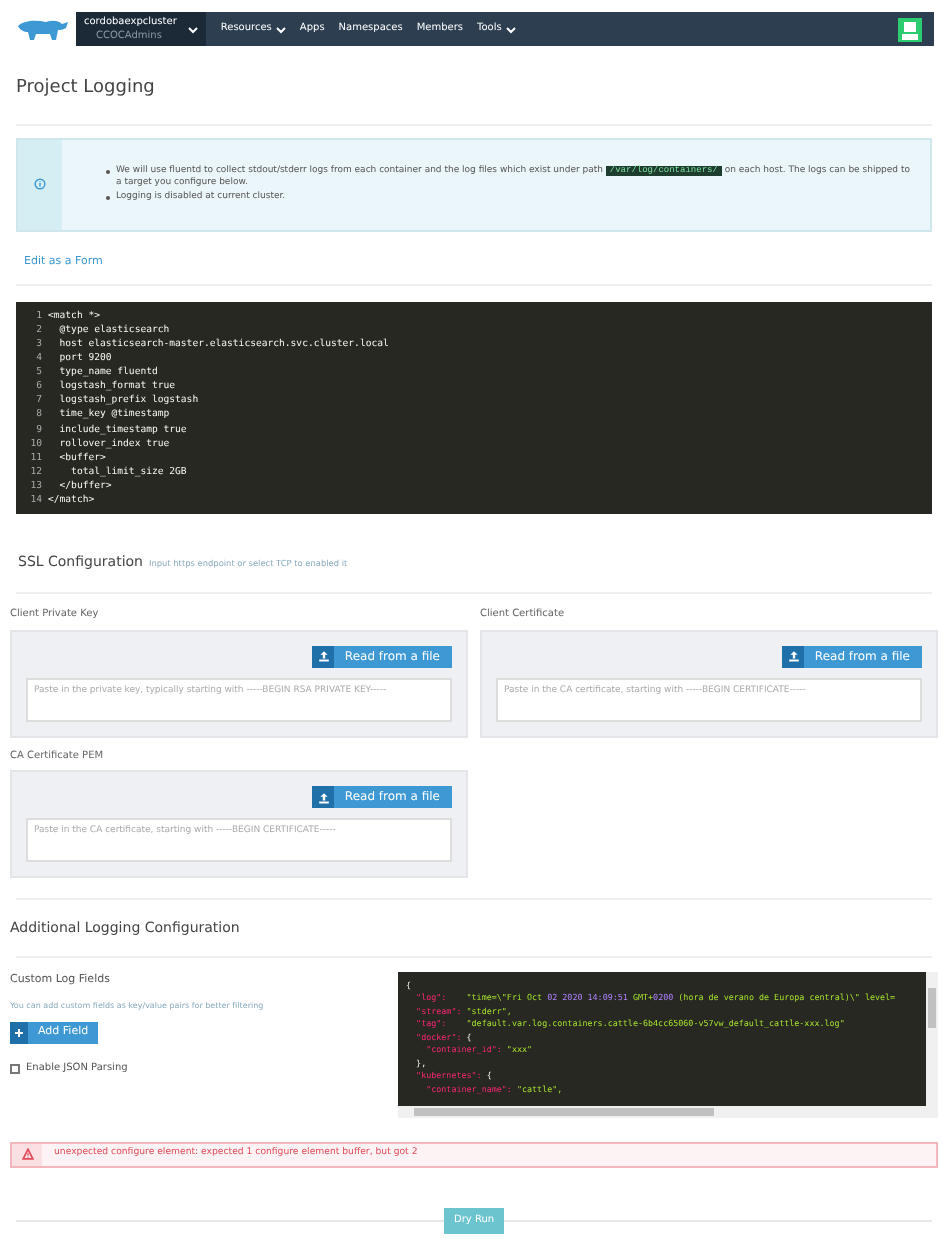  I want to click on cow-logo, so click(42, 29).